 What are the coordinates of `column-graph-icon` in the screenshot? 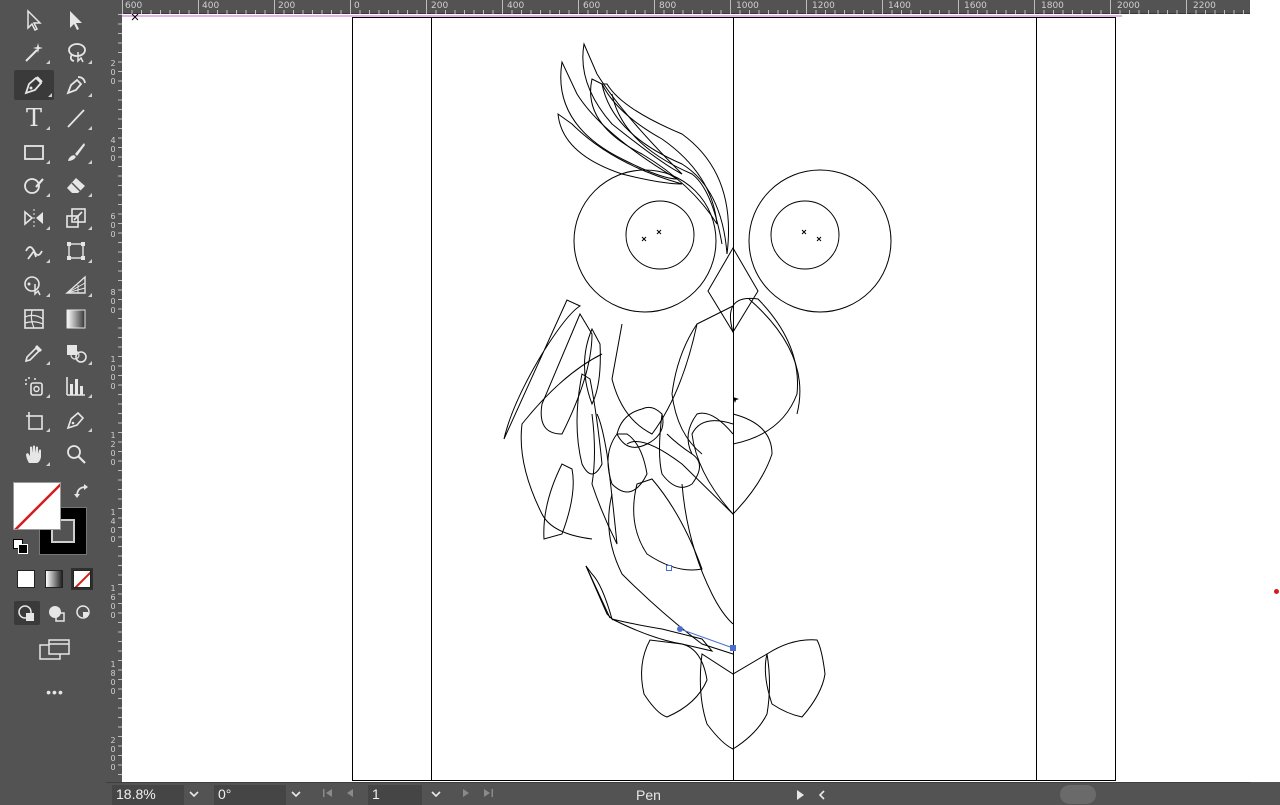 It's located at (76, 386).